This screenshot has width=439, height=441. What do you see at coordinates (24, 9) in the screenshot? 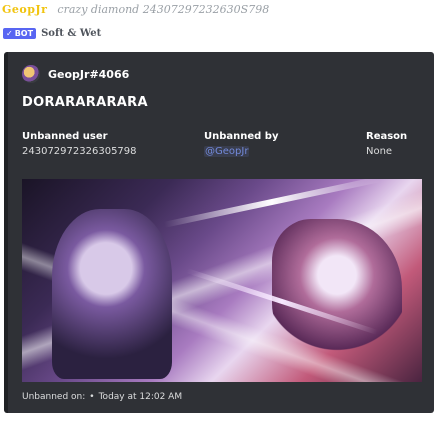
I see `message-author: GeopJr` at bounding box center [24, 9].